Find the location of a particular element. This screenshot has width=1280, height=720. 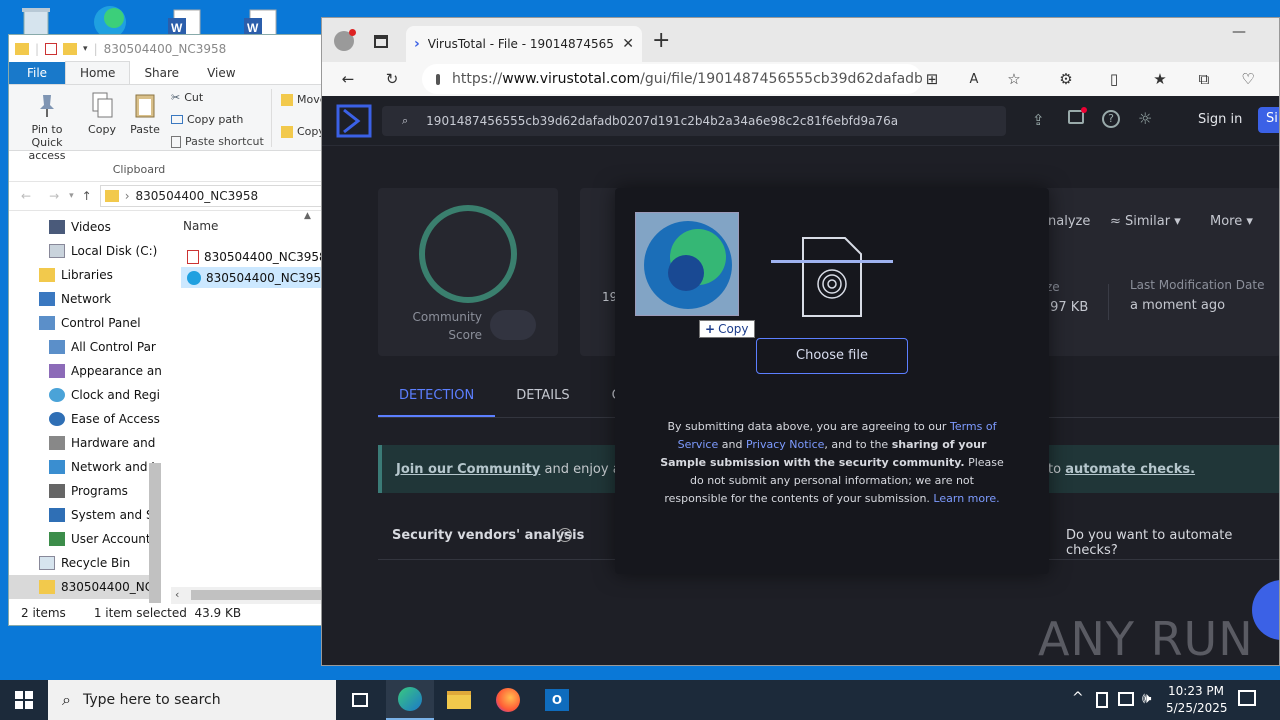

properties-icon is located at coordinates (51, 49).